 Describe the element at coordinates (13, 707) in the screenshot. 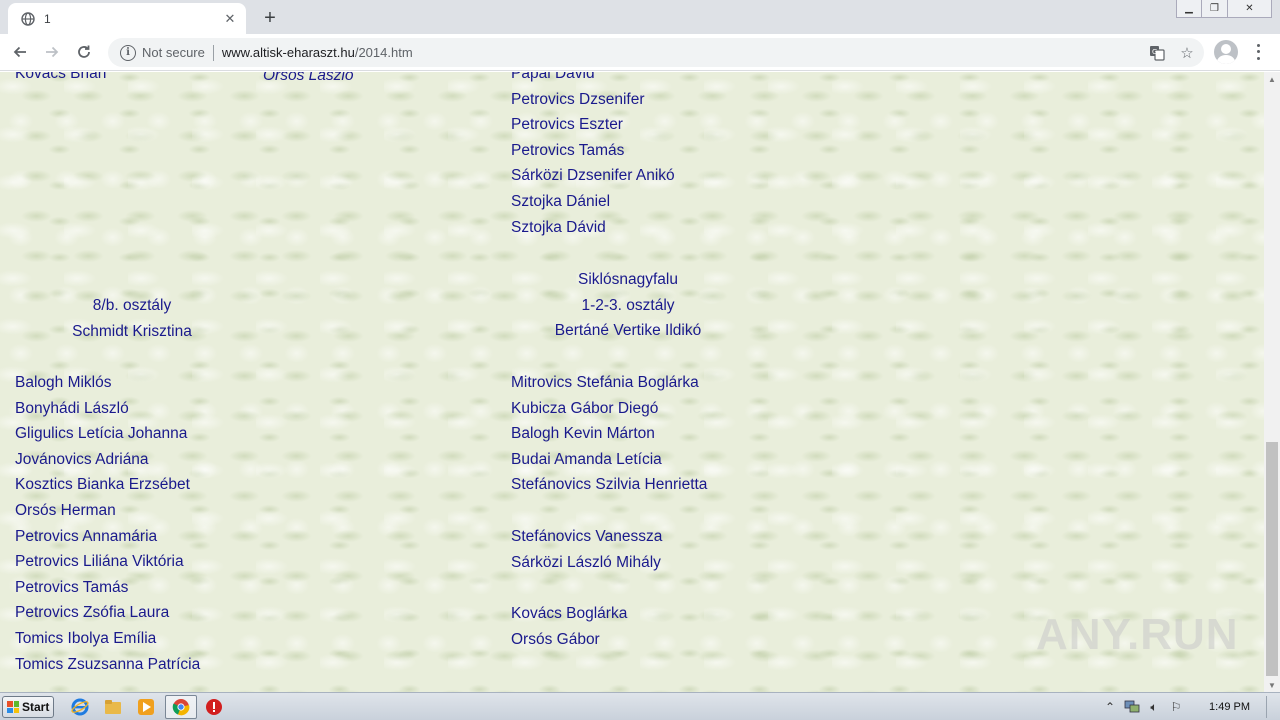

I see `windows-logo-icon` at that location.